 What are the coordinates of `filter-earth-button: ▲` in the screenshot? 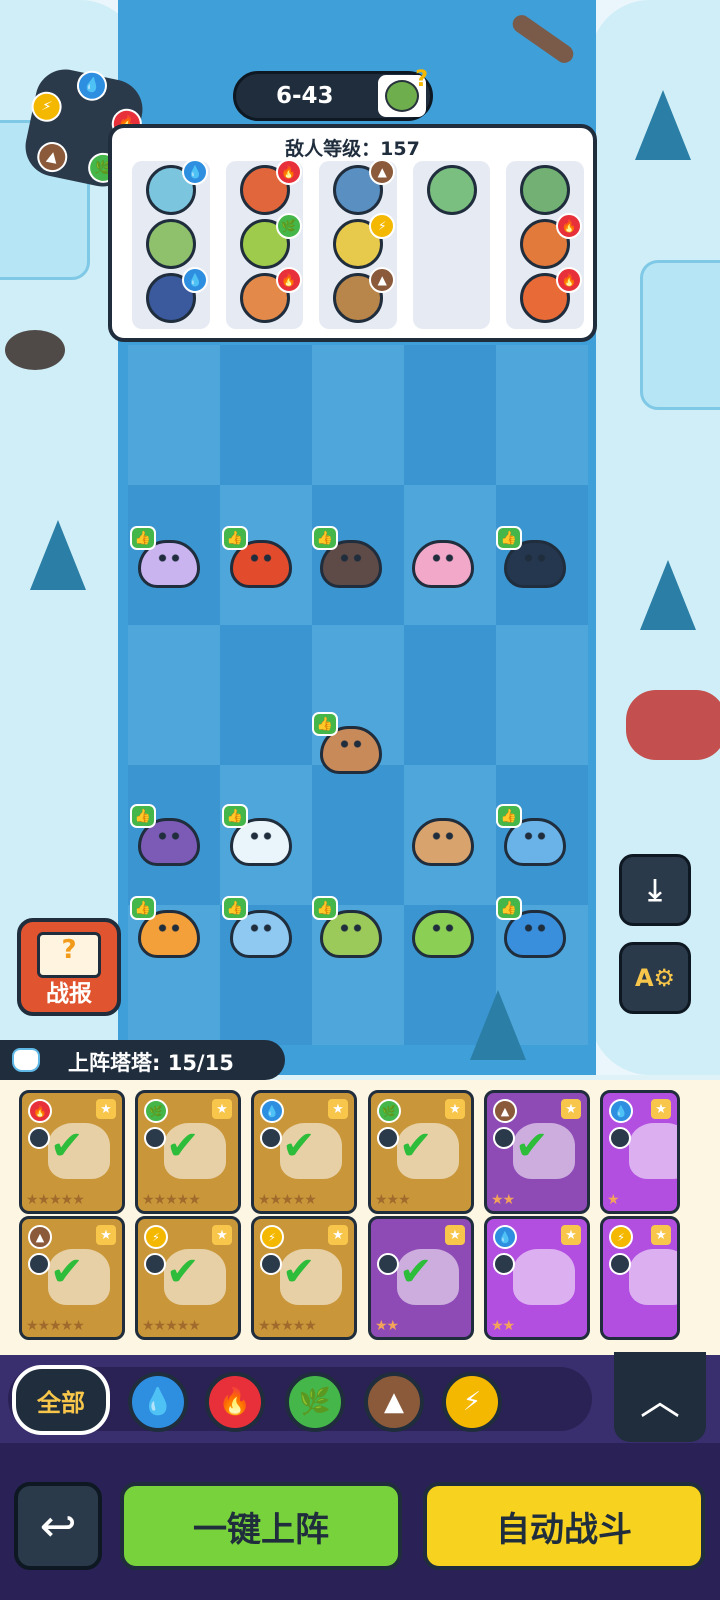 It's located at (394, 1402).